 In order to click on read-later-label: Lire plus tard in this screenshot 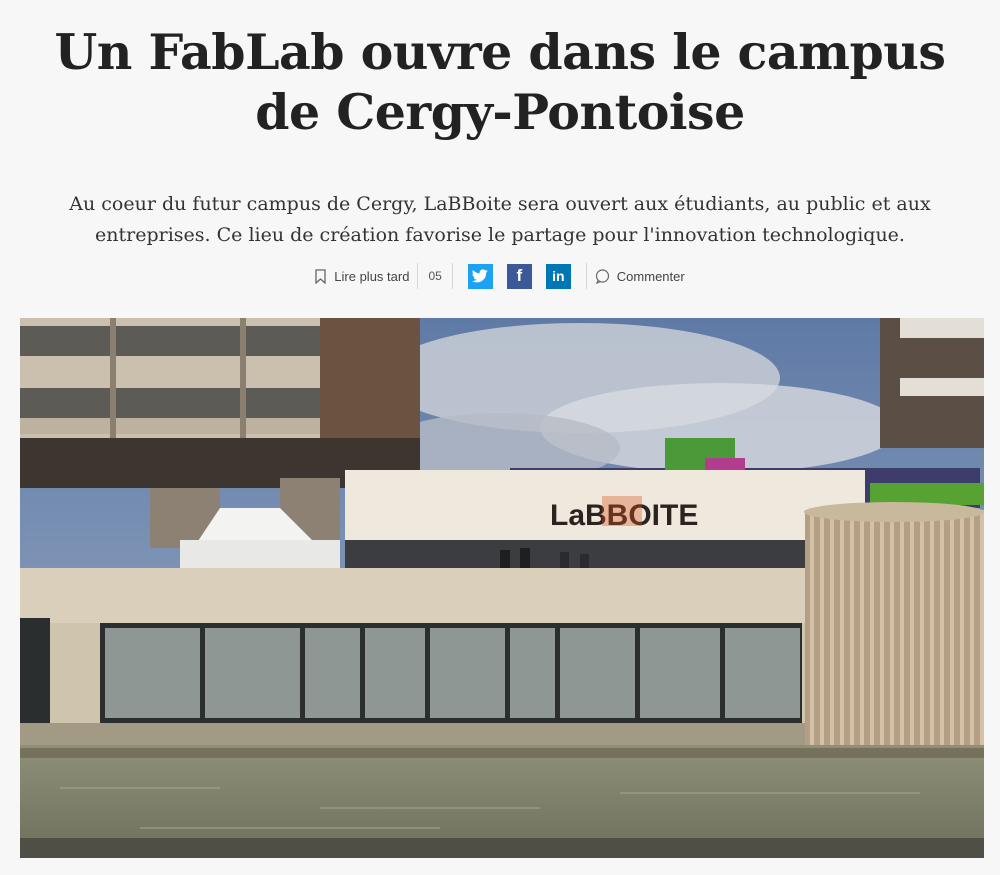, I will do `click(372, 276)`.